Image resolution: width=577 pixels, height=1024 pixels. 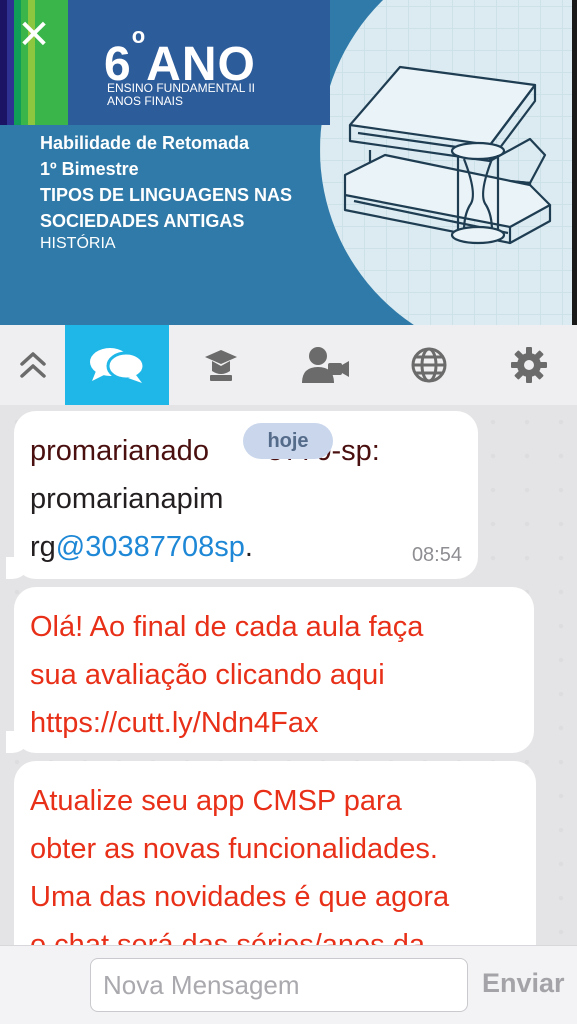 I want to click on send-button: Enviar, so click(x=523, y=983).